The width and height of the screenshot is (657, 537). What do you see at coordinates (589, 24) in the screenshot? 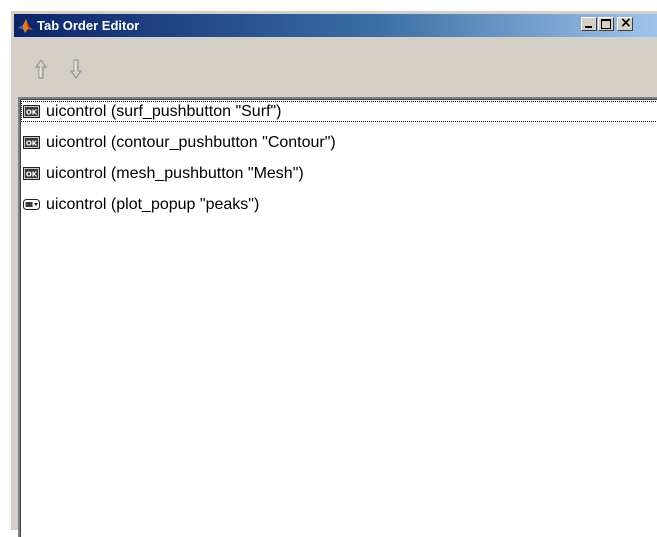
I see `minimize-icon` at bounding box center [589, 24].